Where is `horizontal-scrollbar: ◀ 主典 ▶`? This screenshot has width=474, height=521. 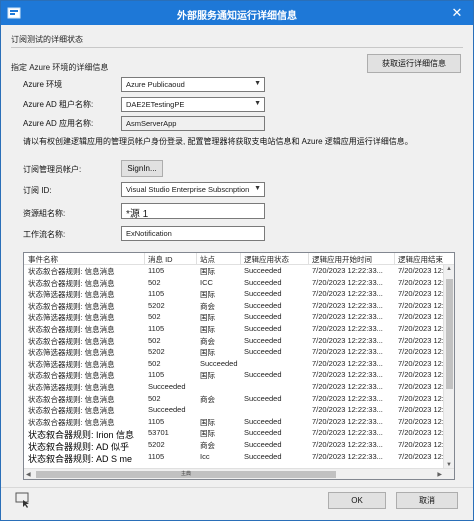 horizontal-scrollbar: ◀ 主典 ▶ is located at coordinates (239, 473).